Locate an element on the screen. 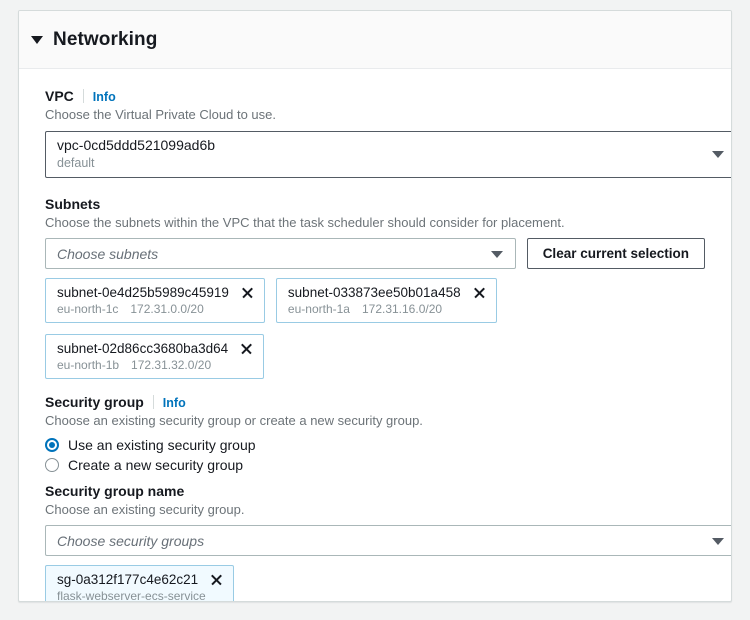 The height and width of the screenshot is (620, 750). radio-checked-icon is located at coordinates (52, 444).